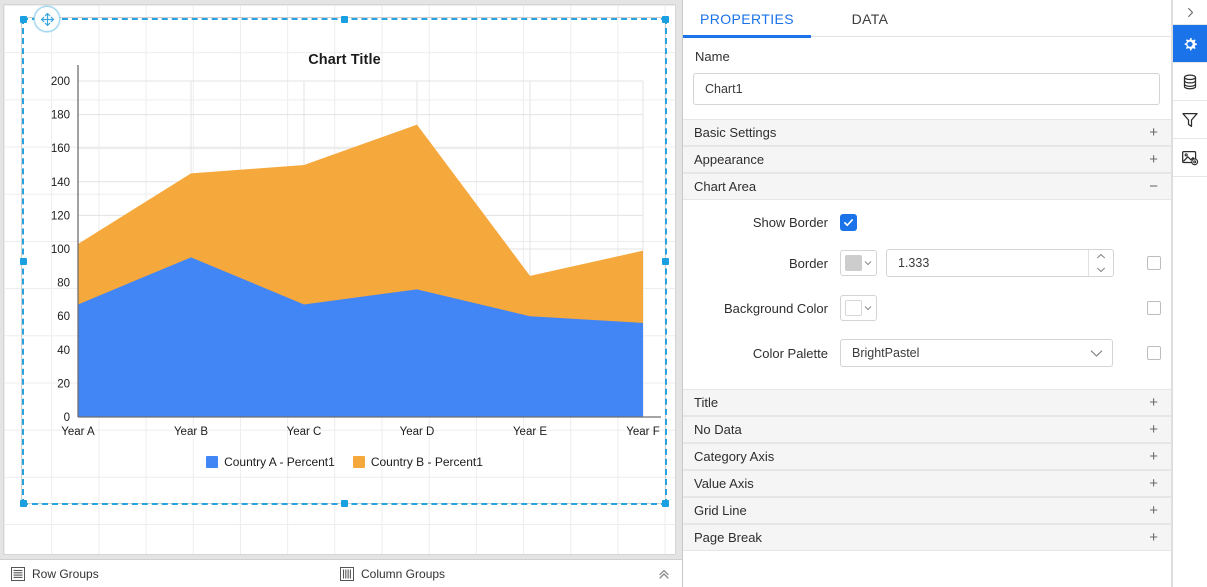  I want to click on tab-data: DATA, so click(870, 18).